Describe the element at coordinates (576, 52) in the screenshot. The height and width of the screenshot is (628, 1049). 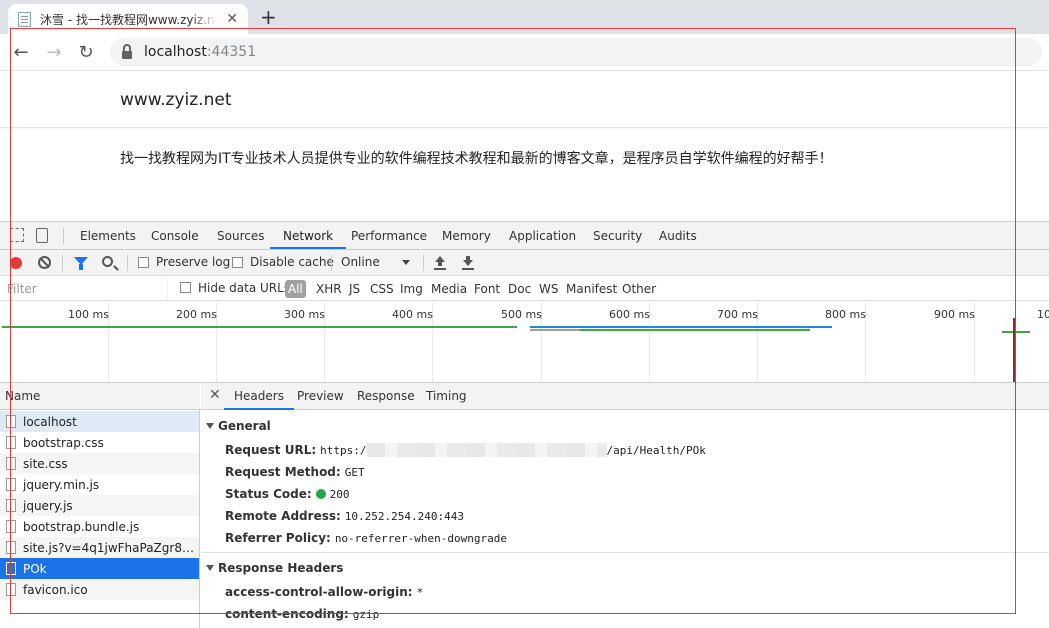
I see `address-bar: localhost:44351` at that location.